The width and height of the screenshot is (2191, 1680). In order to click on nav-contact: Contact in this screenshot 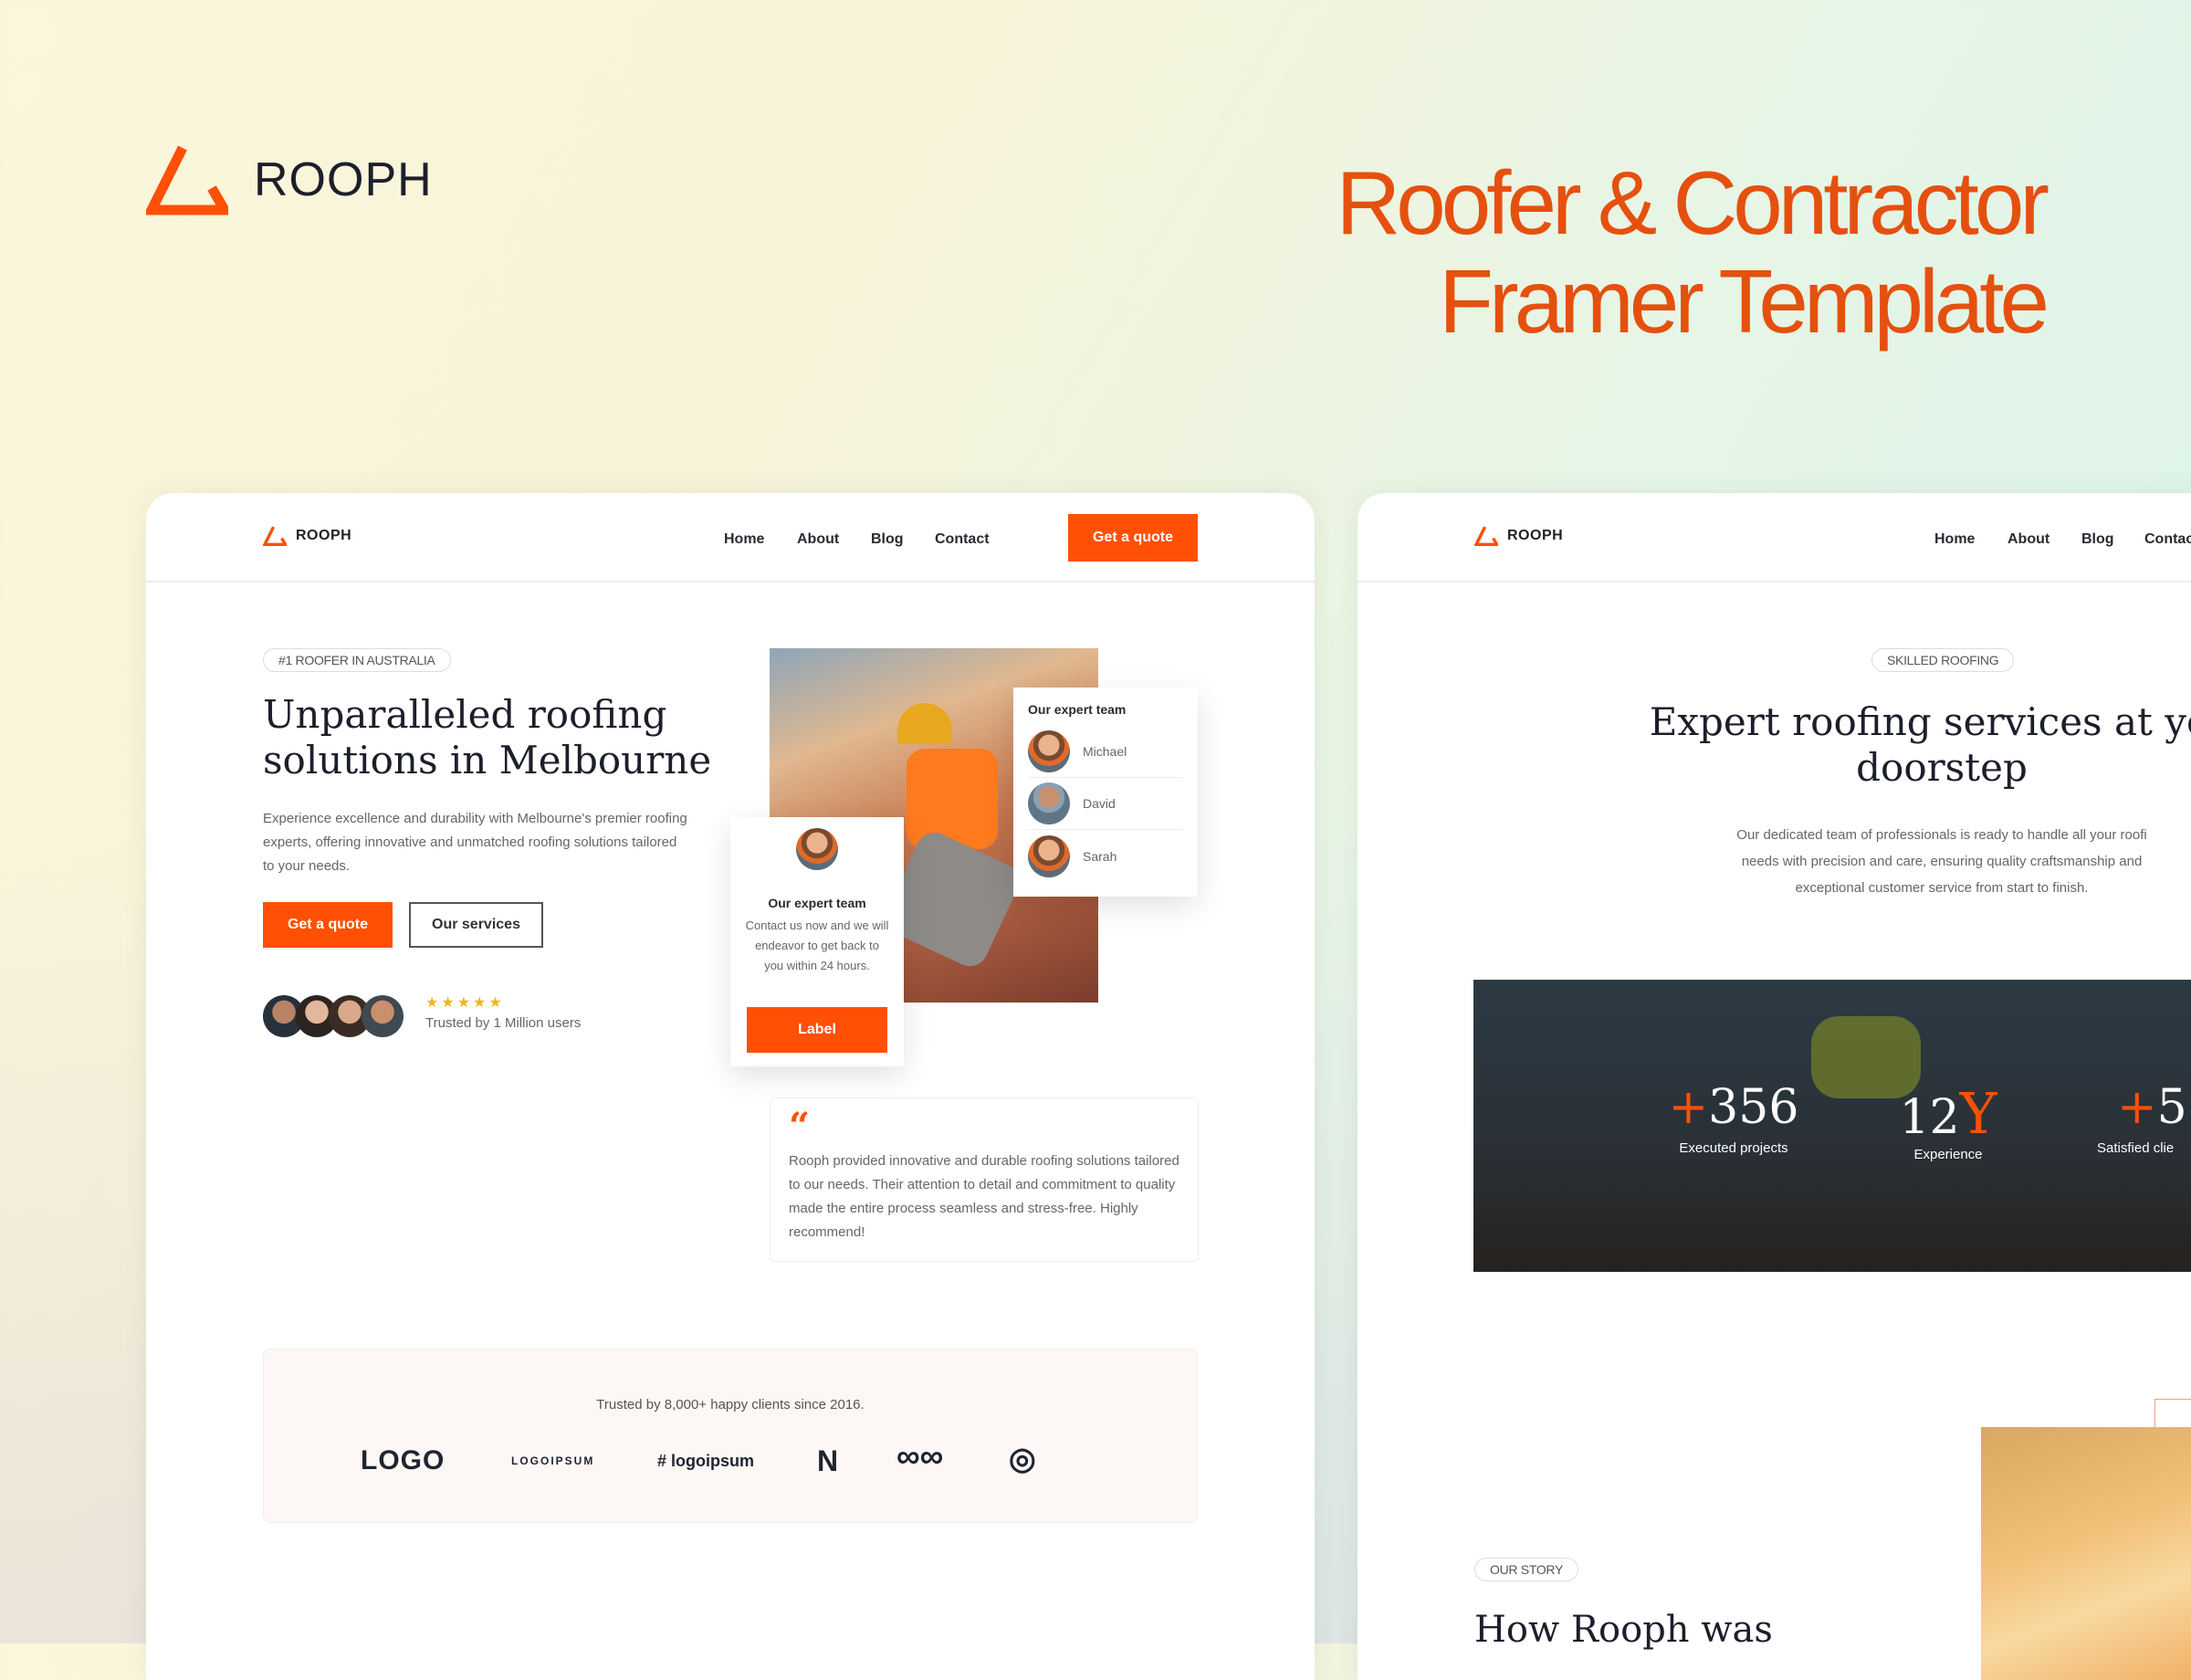, I will do `click(962, 539)`.